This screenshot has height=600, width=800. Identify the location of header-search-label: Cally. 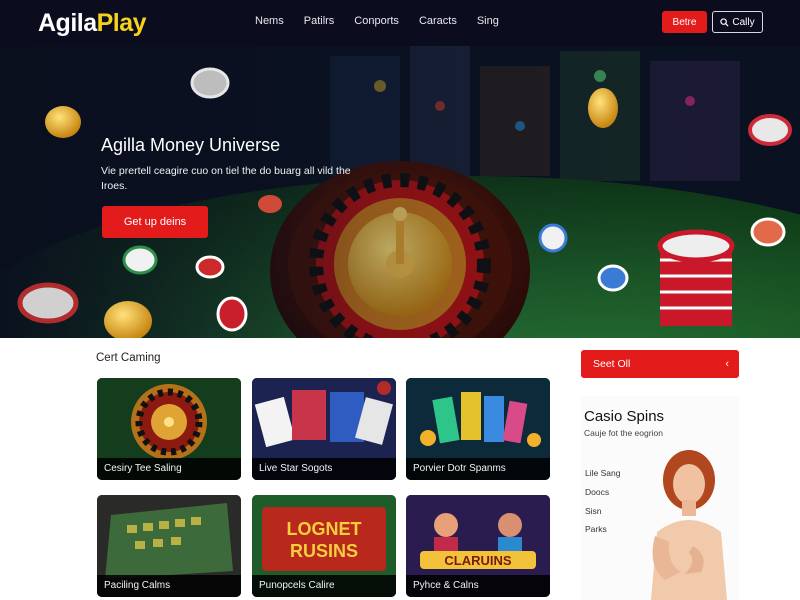
(743, 22).